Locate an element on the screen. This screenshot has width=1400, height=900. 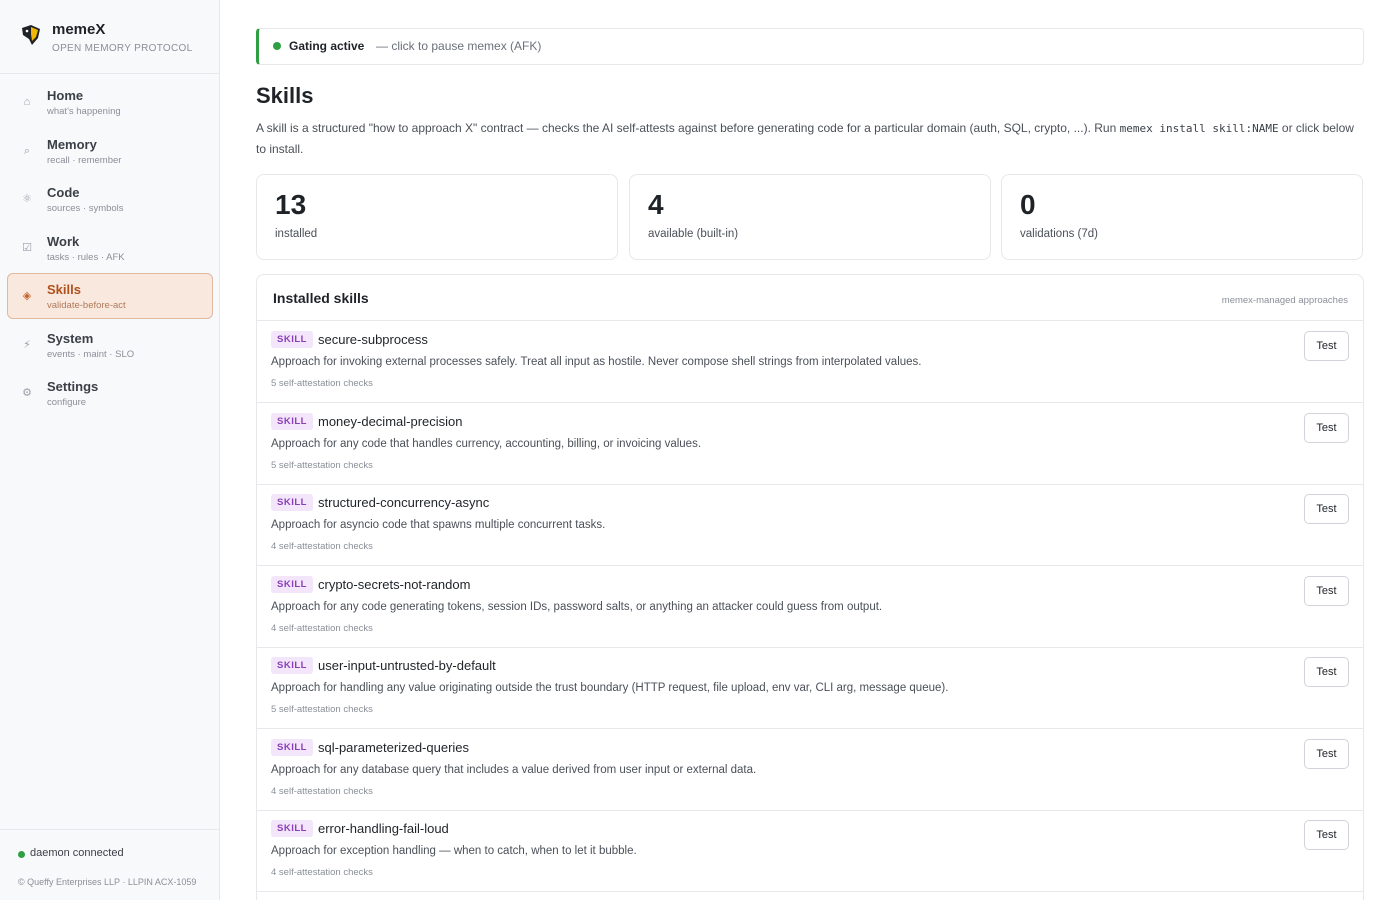
sidebar-item-subtitle: tasks · rules · AFK is located at coordinates (86, 257).